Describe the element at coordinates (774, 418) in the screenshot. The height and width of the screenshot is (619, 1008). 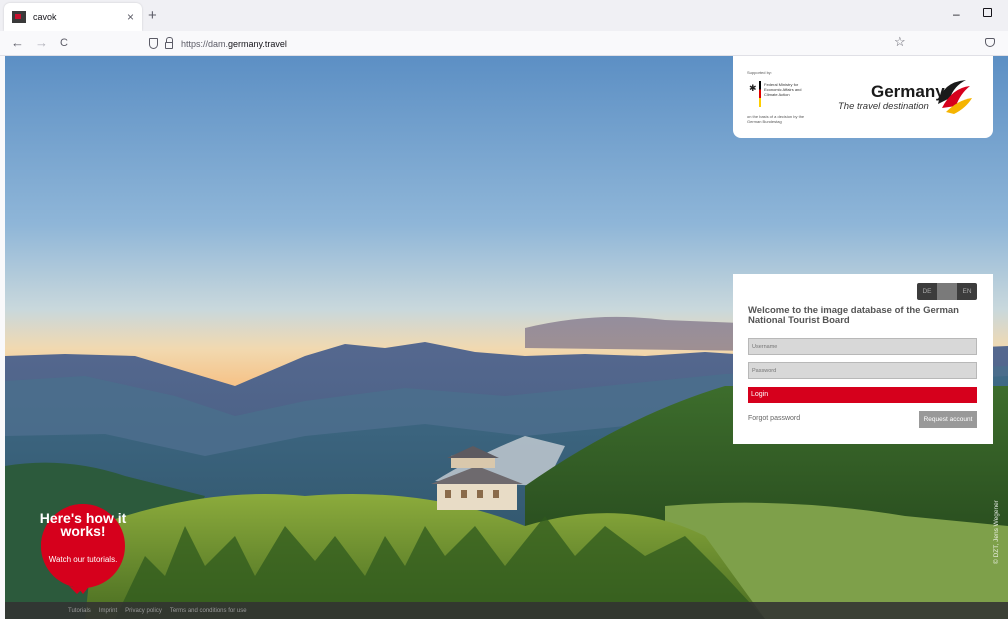
I see `forgot-password-link: Forgot password` at that location.